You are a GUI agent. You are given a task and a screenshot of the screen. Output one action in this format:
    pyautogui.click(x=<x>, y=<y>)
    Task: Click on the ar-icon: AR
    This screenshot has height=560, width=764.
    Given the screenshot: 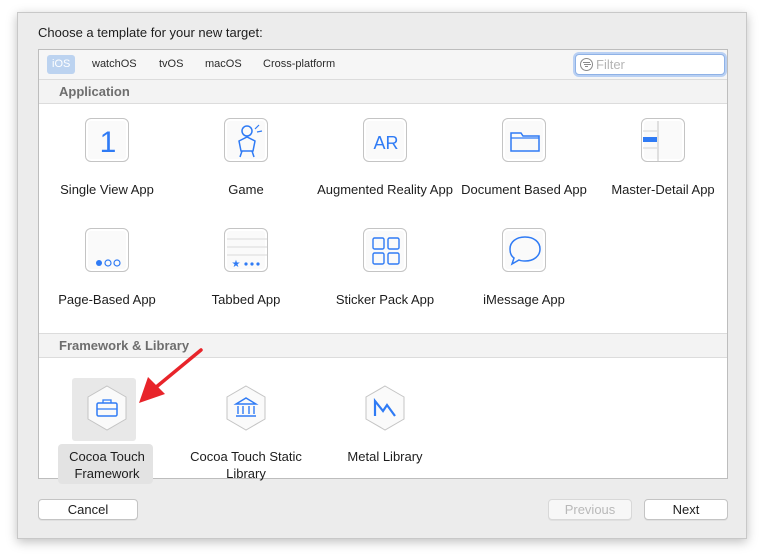 What is the action you would take?
    pyautogui.click(x=385, y=140)
    